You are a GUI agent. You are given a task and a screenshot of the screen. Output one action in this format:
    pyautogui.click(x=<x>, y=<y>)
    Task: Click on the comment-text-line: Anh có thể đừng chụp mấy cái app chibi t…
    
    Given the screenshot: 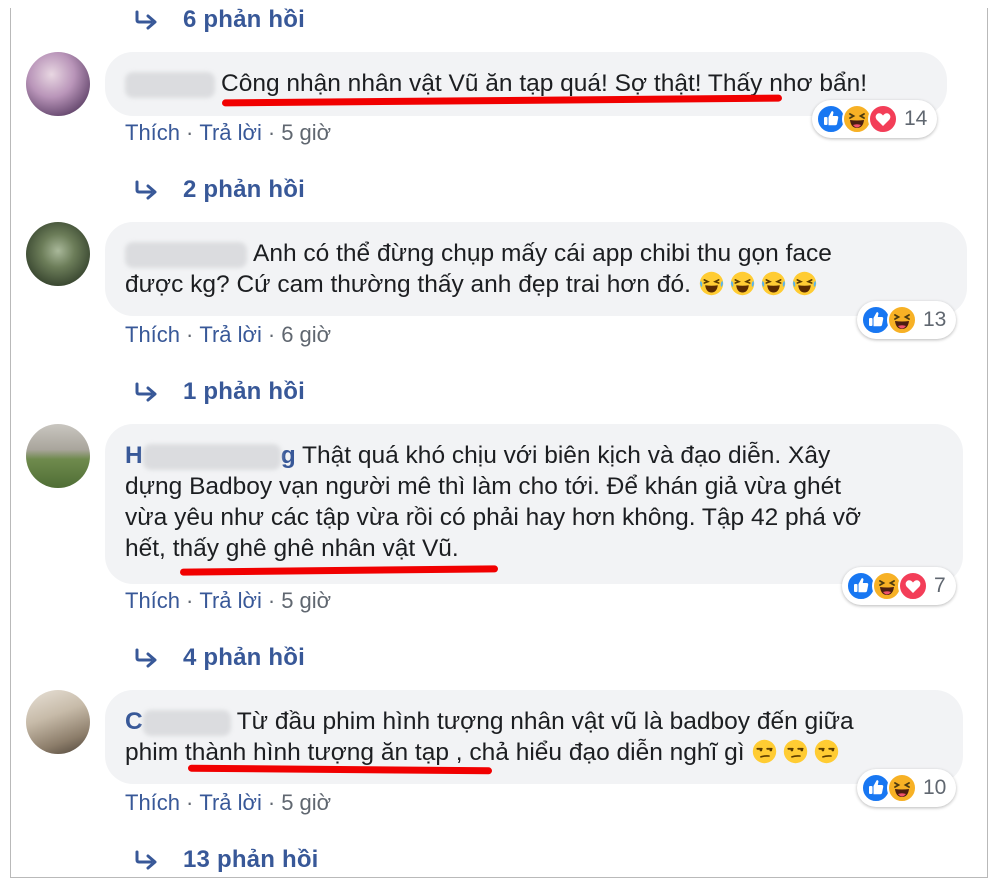 What is the action you would take?
    pyautogui.click(x=542, y=253)
    